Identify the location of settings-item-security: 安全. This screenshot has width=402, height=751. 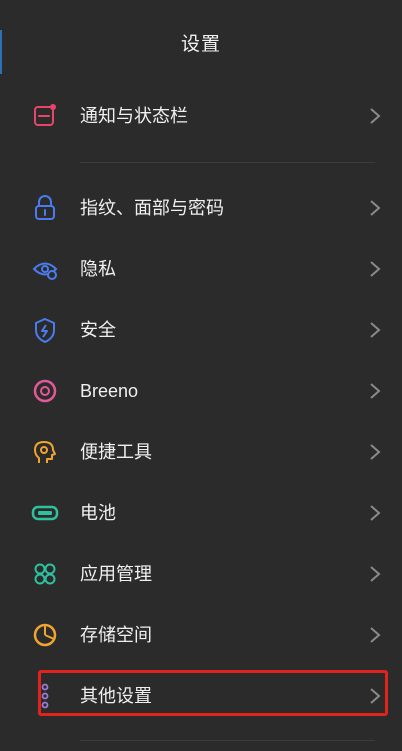
(201, 330).